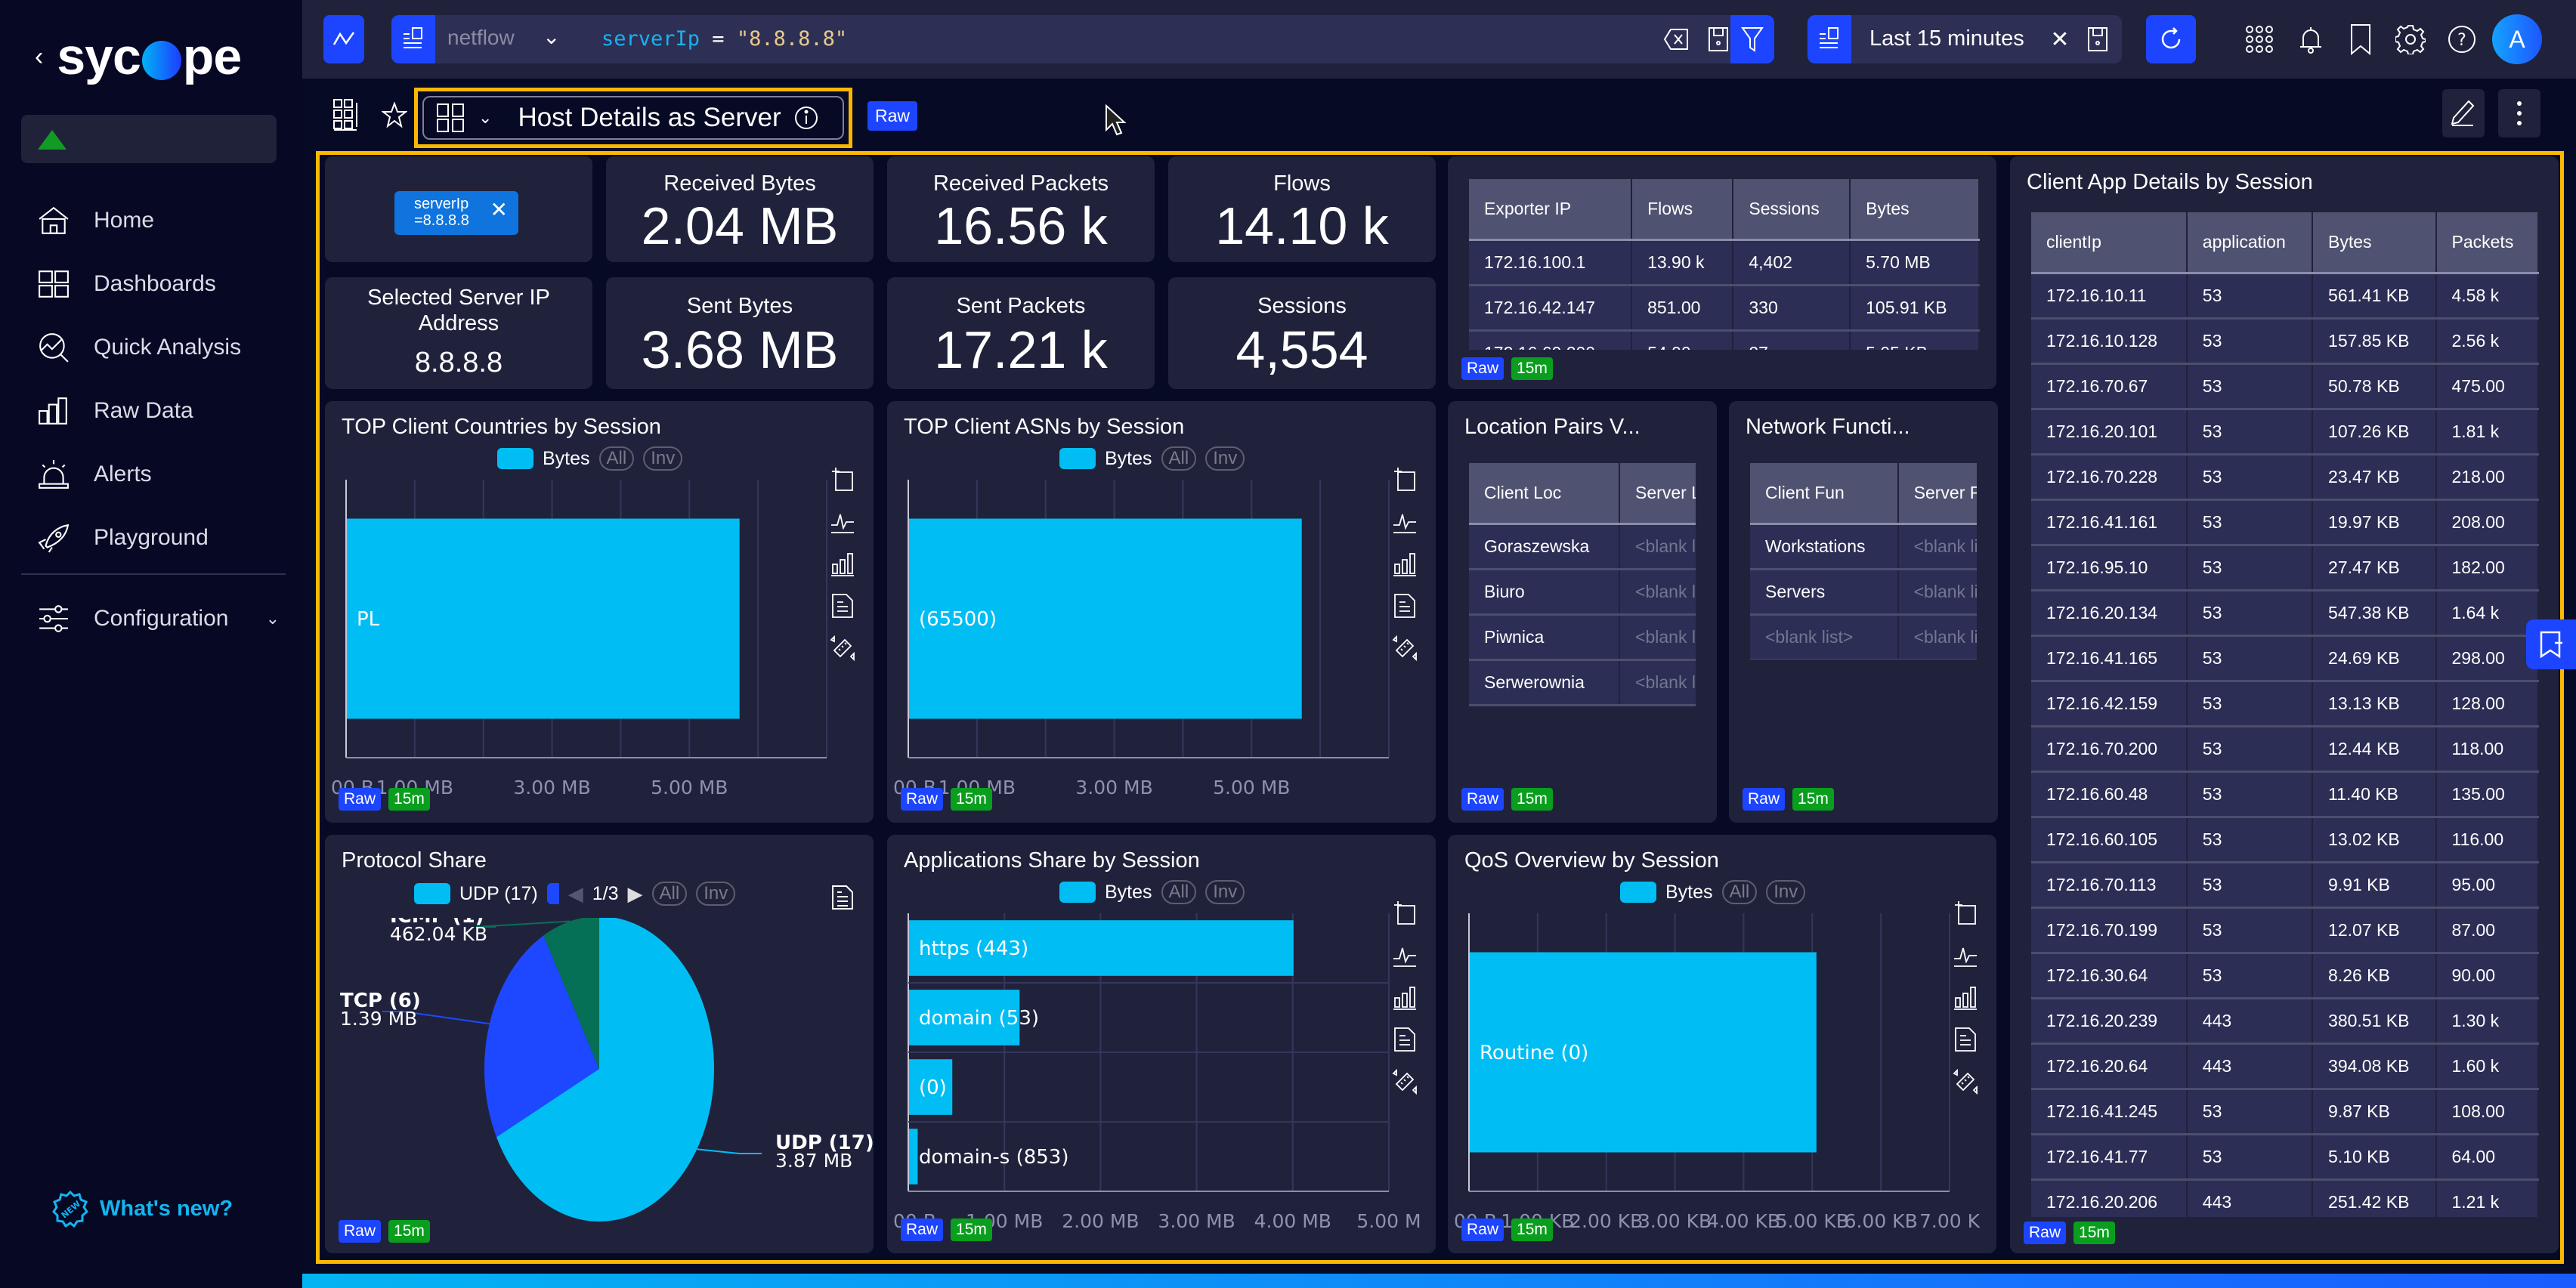 The height and width of the screenshot is (1288, 2576). I want to click on legend-next-icon: ▶, so click(635, 894).